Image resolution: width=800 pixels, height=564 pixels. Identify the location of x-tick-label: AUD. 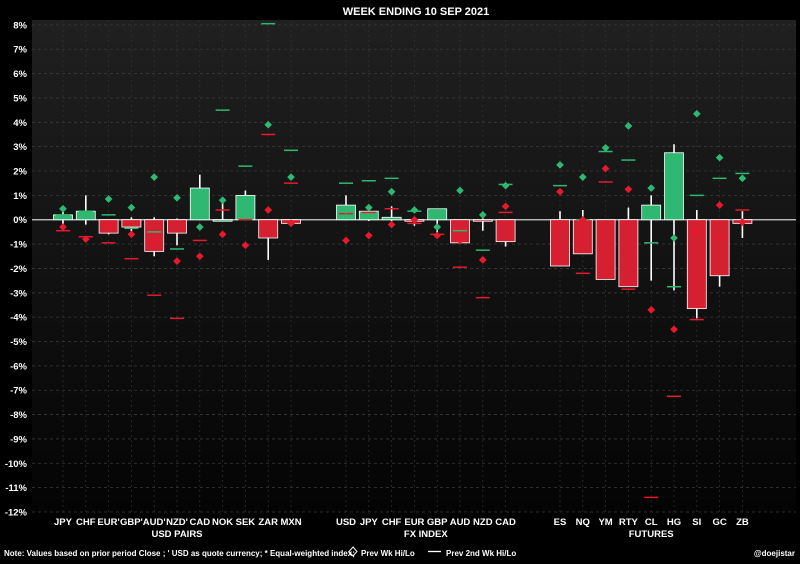
(460, 522).